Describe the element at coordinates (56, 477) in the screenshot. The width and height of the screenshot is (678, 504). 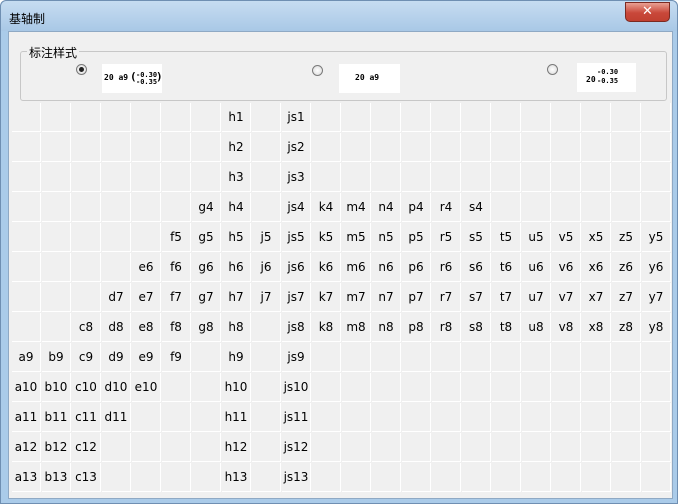
I see `tolerance-cell-b13: b13` at that location.